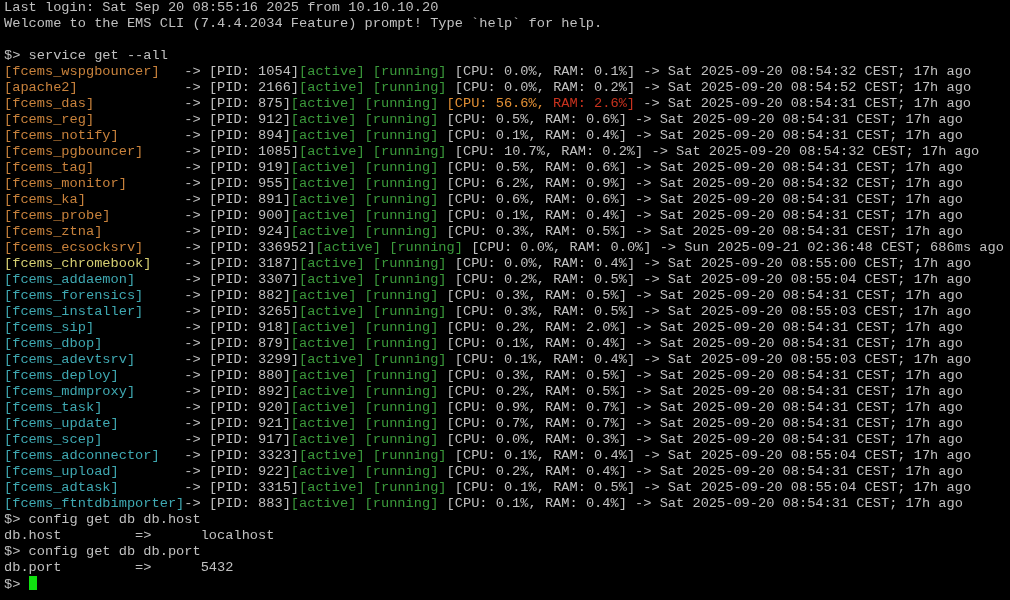 The height and width of the screenshot is (600, 1010). Describe the element at coordinates (799, 183) in the screenshot. I see `start-time: -> Sat 2025-09-20 08:54:32 CEST; 17h ago` at that location.